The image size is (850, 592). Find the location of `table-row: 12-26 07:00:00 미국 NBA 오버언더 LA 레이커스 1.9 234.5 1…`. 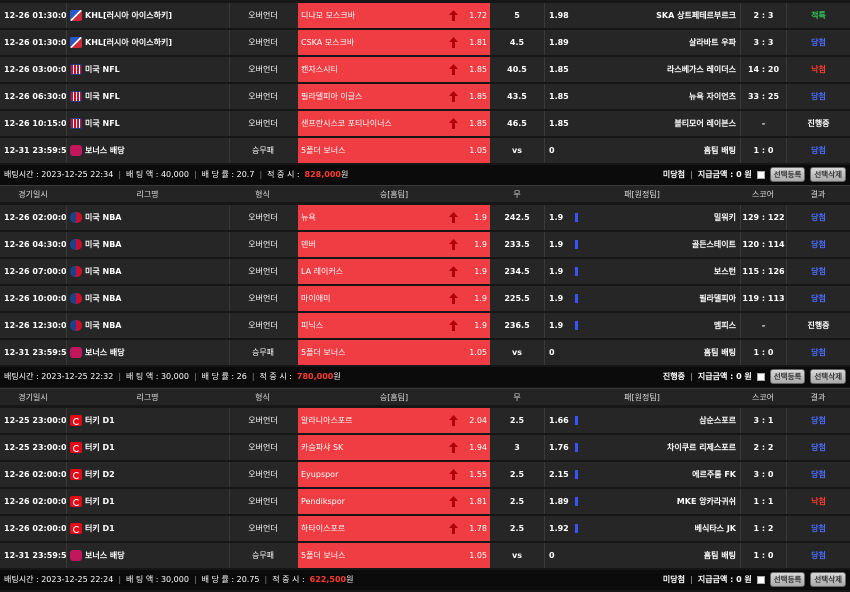

table-row: 12-26 07:00:00 미국 NBA 오버언더 LA 레이커스 1.9 234.5 1… is located at coordinates (425, 271).